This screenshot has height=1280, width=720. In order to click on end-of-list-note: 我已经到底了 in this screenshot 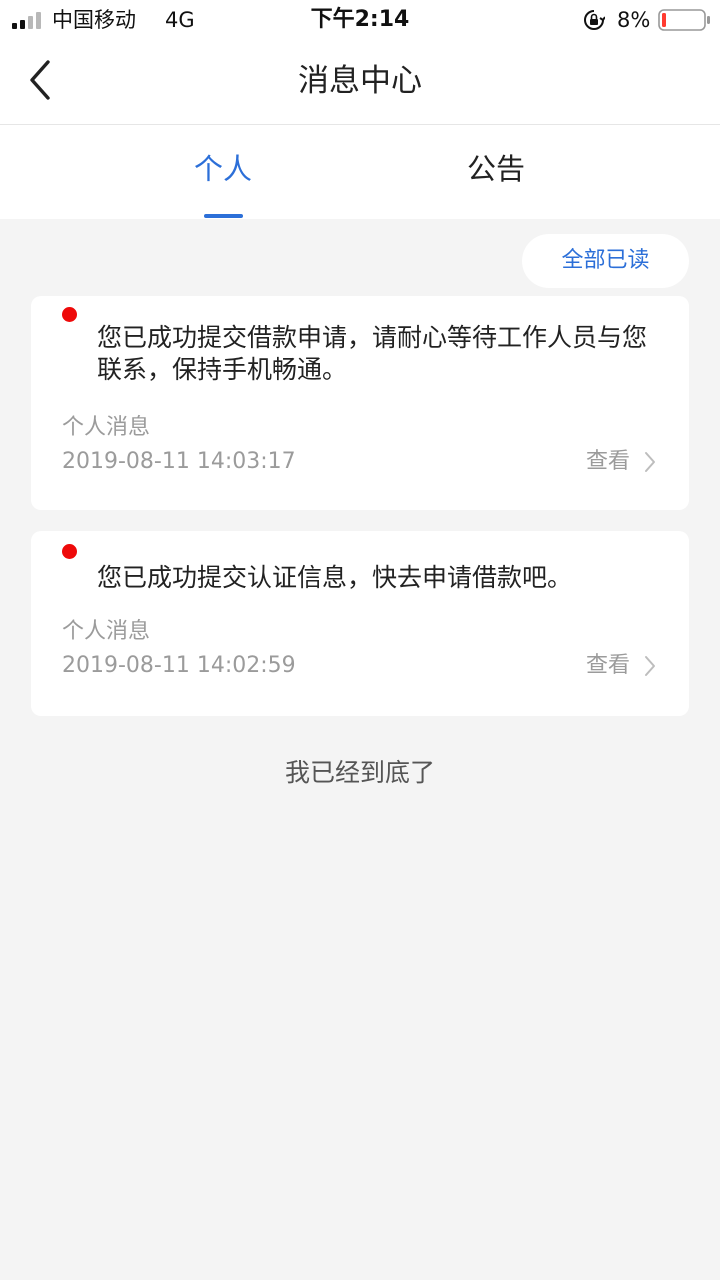, I will do `click(359, 772)`.